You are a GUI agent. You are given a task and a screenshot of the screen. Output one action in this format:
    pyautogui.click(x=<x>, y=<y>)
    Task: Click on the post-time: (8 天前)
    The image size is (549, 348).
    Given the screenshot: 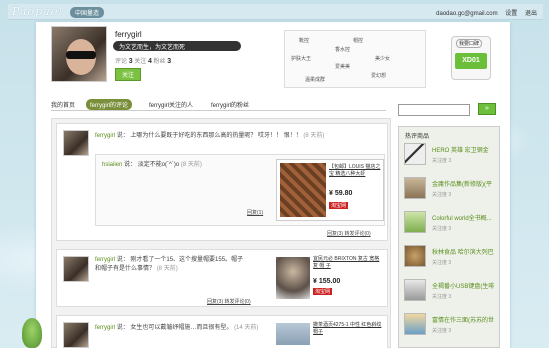 What is the action you would take?
    pyautogui.click(x=314, y=136)
    